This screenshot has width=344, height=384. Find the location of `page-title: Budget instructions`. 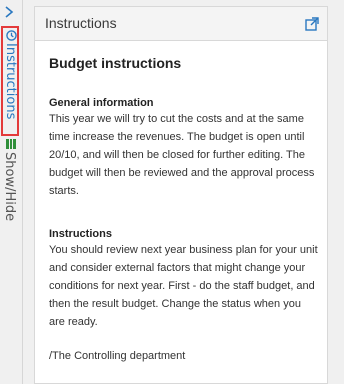

page-title: Budget instructions is located at coordinates (115, 63).